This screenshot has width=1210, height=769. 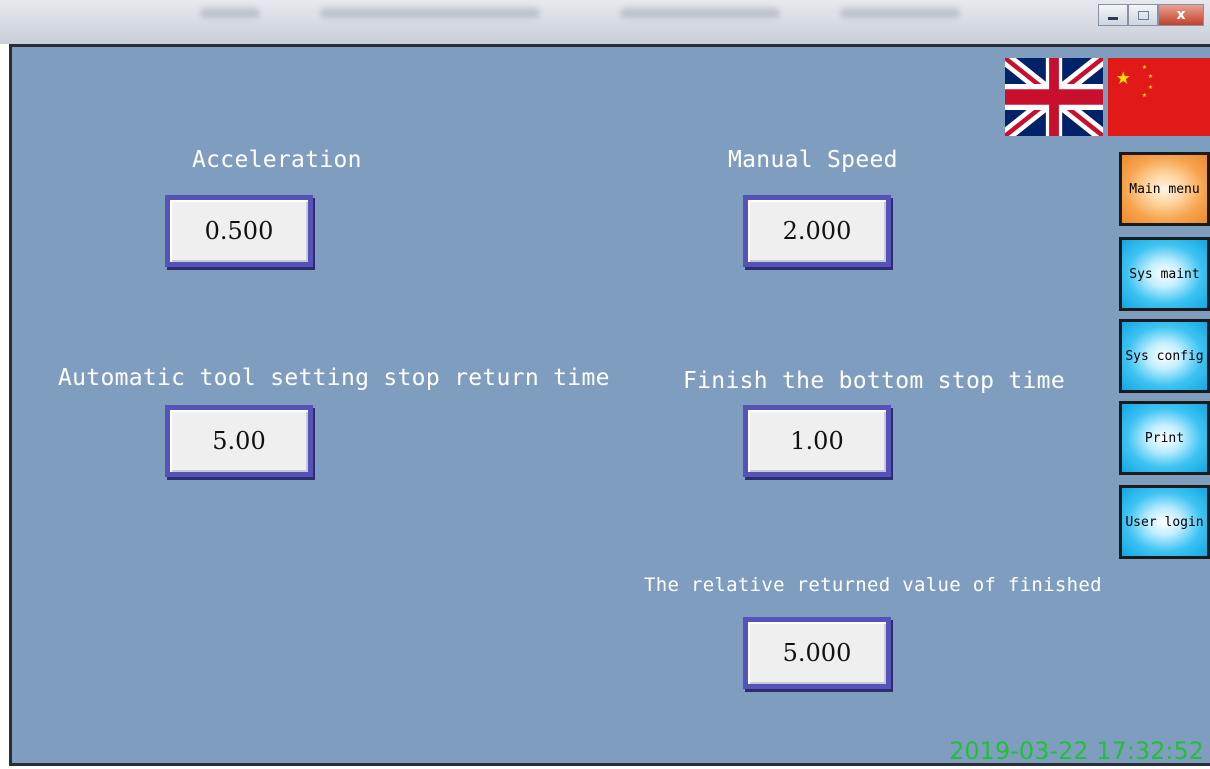 I want to click on close-icon: x, so click(x=1181, y=15).